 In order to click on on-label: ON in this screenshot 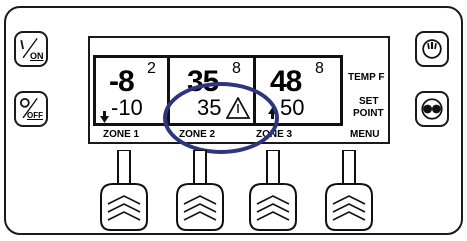, I will do `click(37, 56)`.